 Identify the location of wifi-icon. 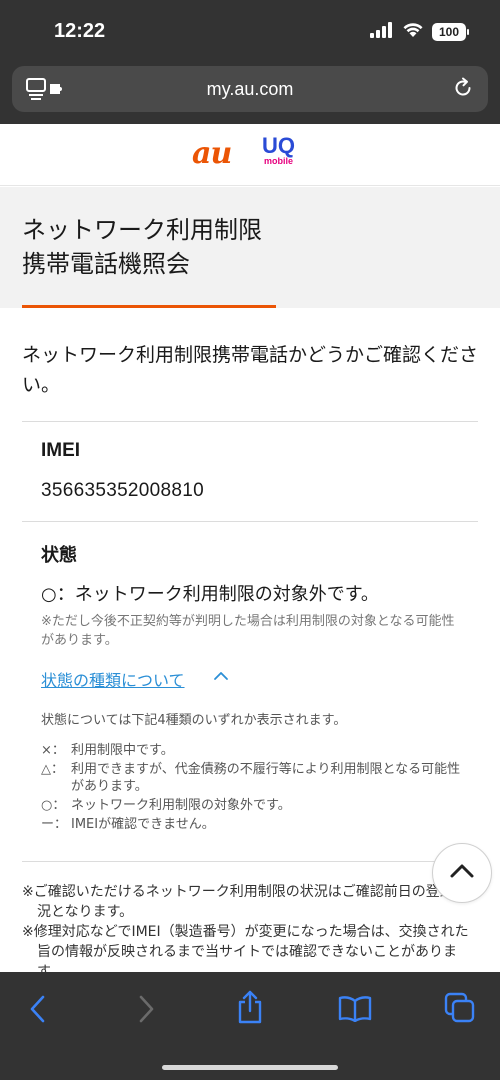
(413, 32).